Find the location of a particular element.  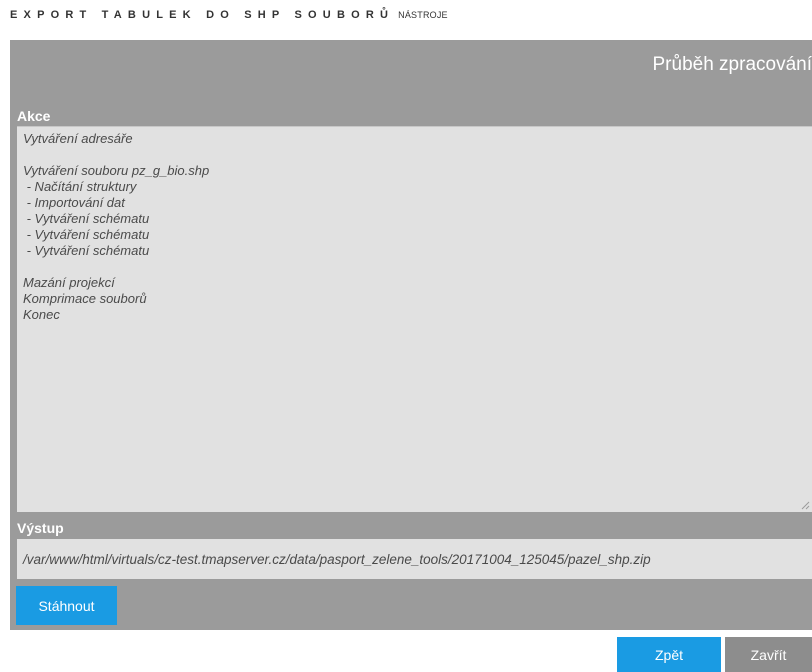

panel-title: Průběh zpracování is located at coordinates (732, 64).